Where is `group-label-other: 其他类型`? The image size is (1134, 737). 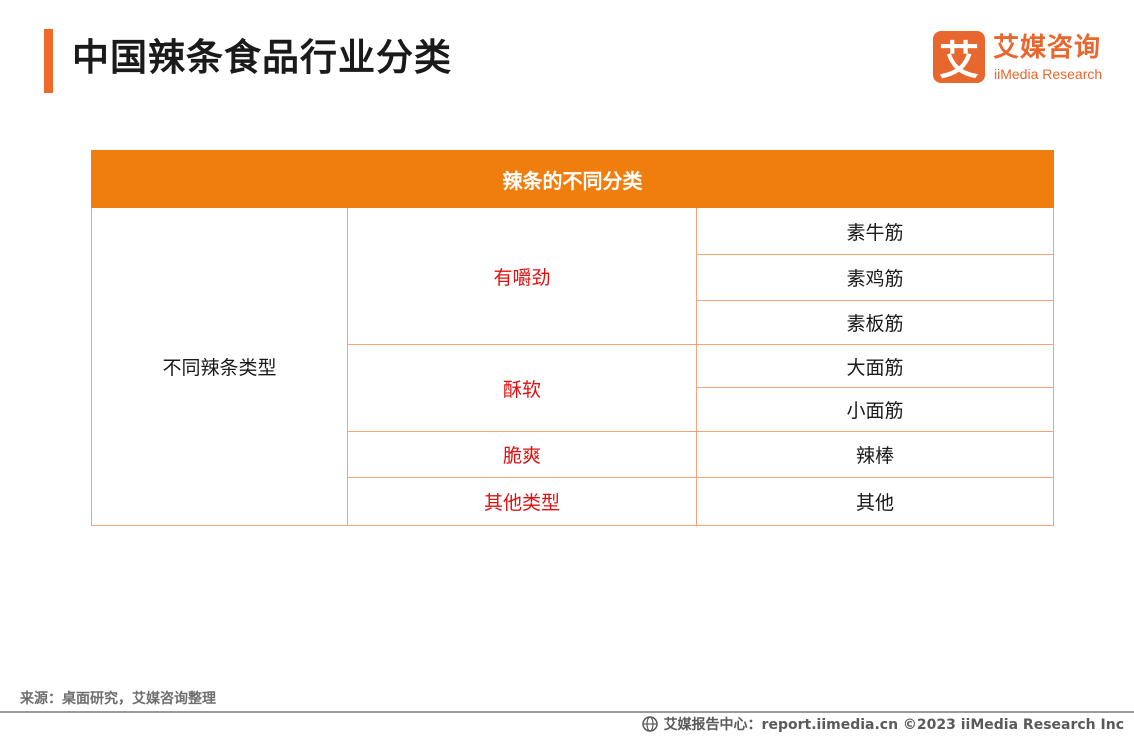
group-label-other: 其他类型 is located at coordinates (522, 501).